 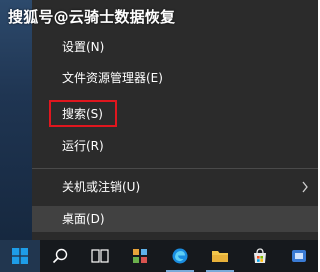 What do you see at coordinates (83, 47) in the screenshot?
I see `menu-item-label: 设置(N)` at bounding box center [83, 47].